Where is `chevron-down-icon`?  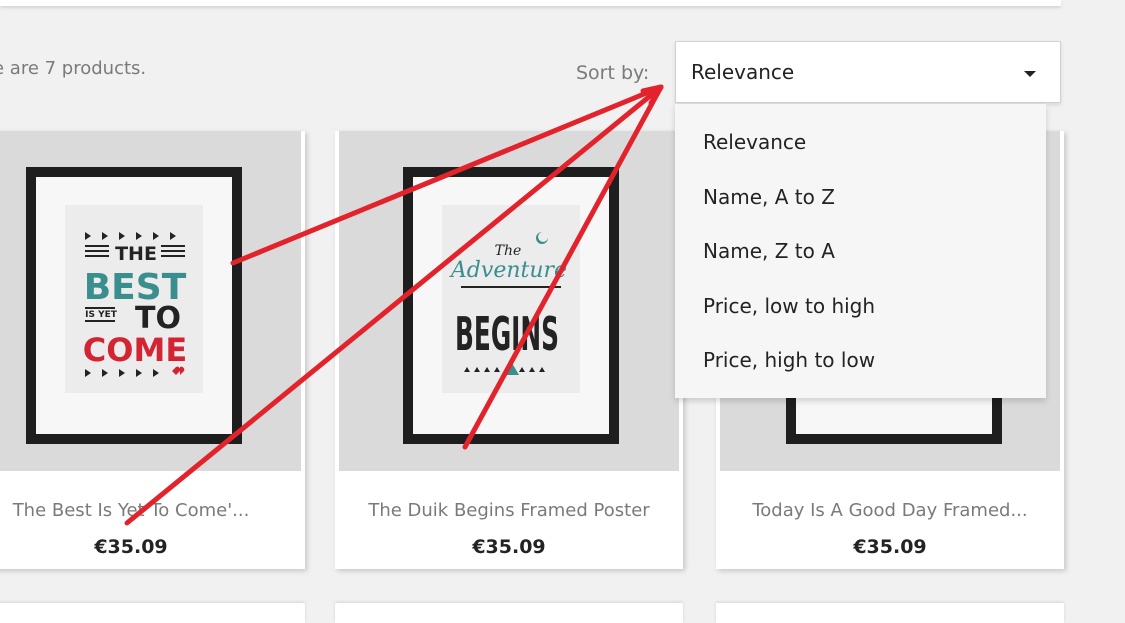
chevron-down-icon is located at coordinates (1030, 74).